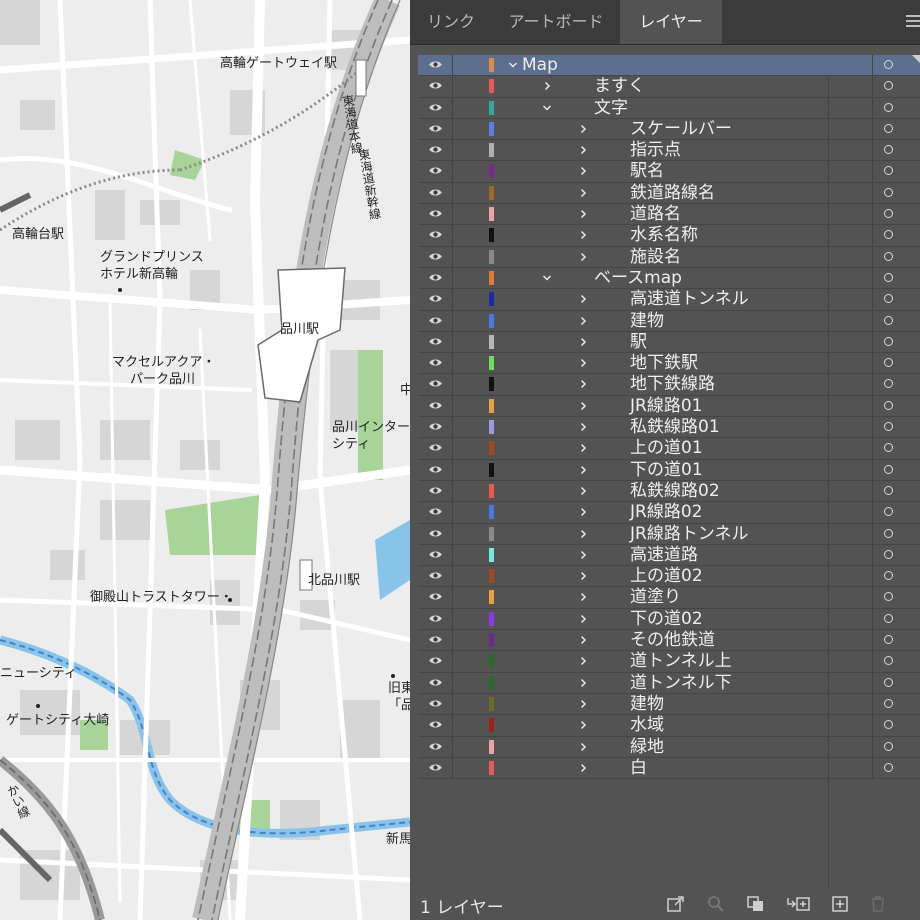 This screenshot has width=920, height=920. I want to click on search-icon, so click(716, 904).